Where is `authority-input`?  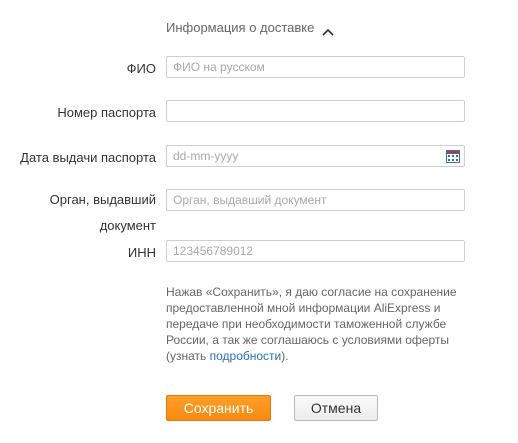
authority-input is located at coordinates (315, 200).